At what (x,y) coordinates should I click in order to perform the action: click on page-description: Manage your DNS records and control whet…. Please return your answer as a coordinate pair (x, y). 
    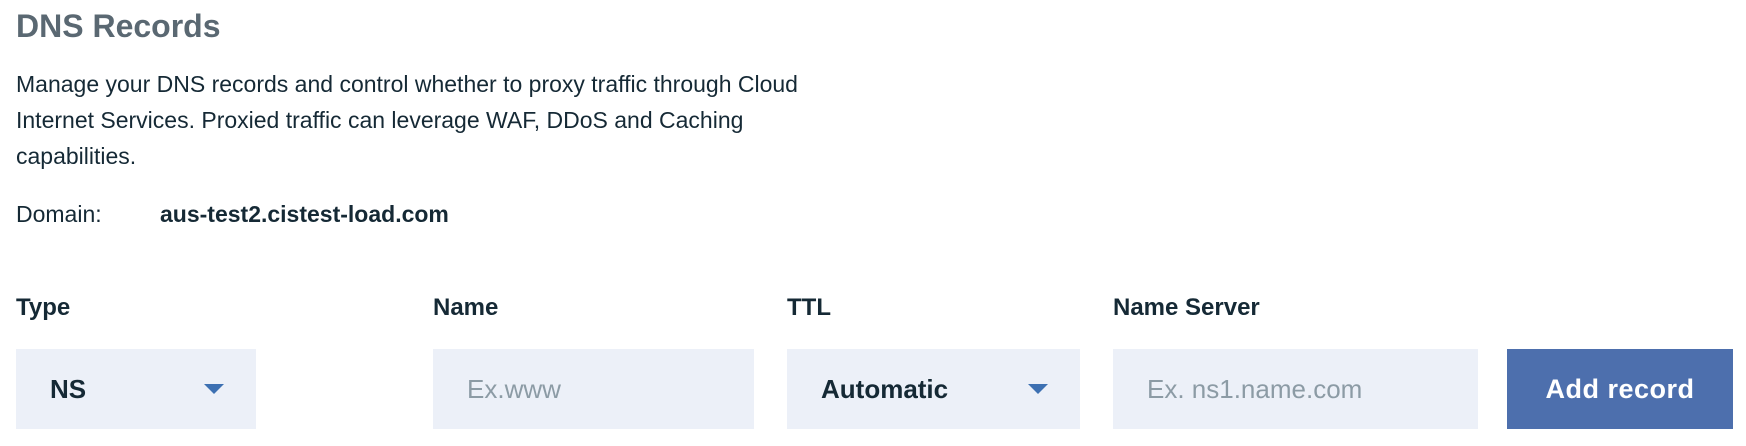
    Looking at the image, I should click on (446, 120).